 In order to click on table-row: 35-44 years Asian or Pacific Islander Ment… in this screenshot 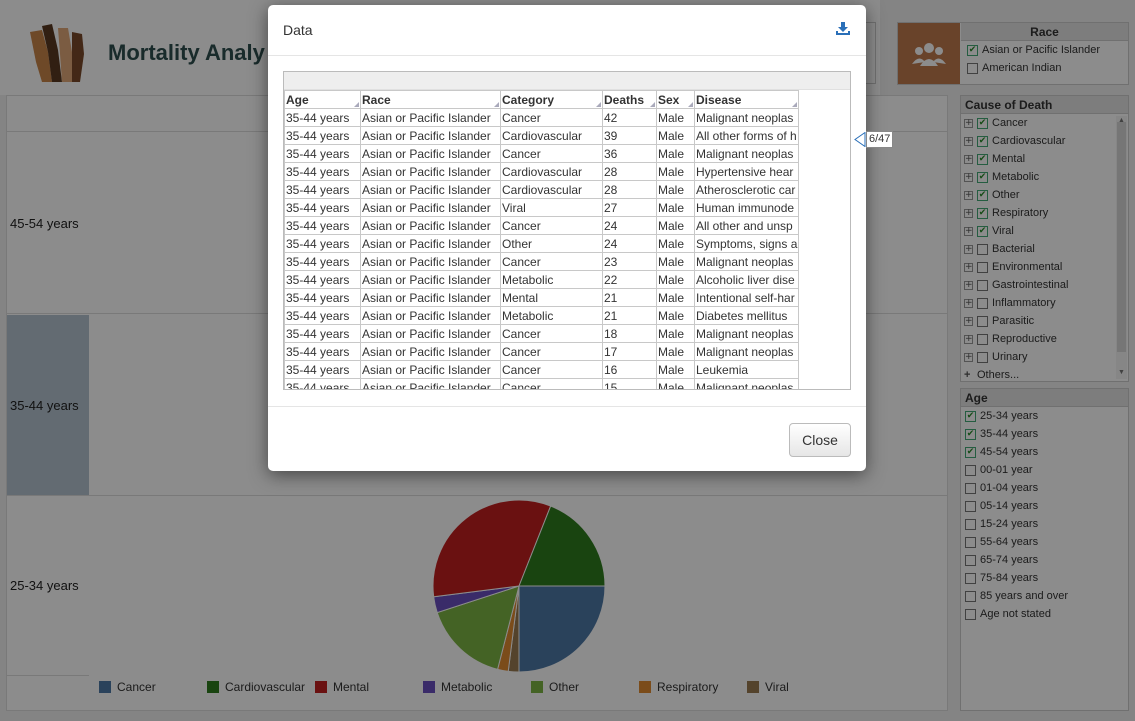, I will do `click(542, 297)`.